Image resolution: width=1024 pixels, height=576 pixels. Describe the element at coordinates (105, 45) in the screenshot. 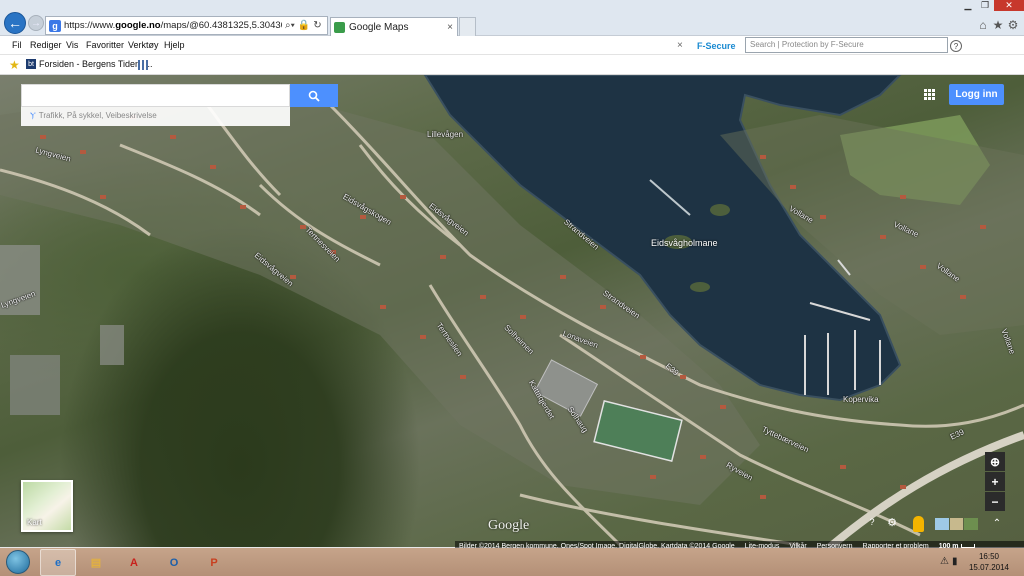

I see `menu-favoritter: Favoritter` at that location.